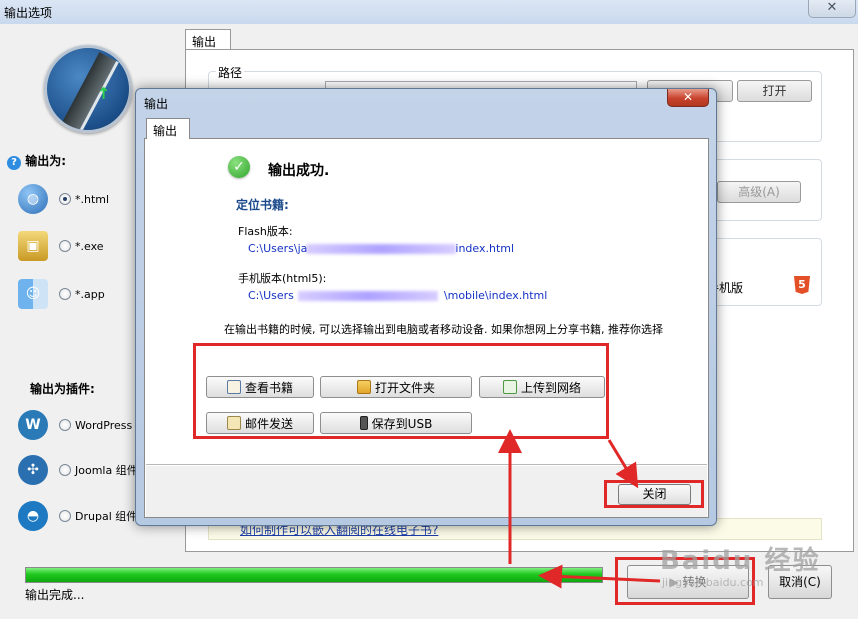 This screenshot has width=858, height=619. What do you see at coordinates (623, 464) in the screenshot?
I see `arrow-to-close` at bounding box center [623, 464].